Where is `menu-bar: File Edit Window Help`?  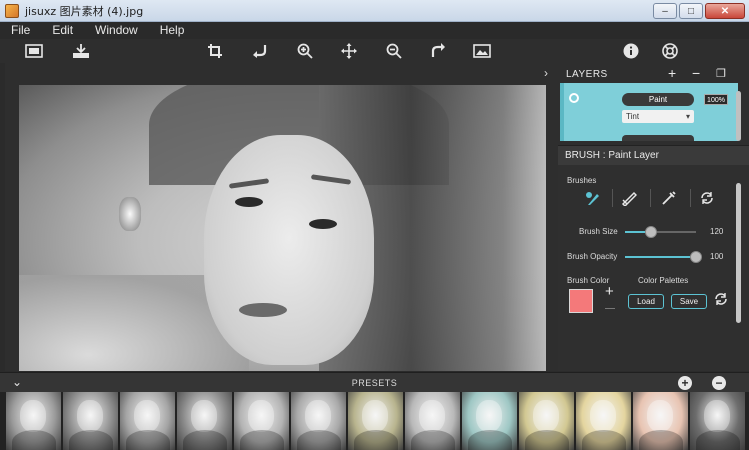 menu-bar: File Edit Window Help is located at coordinates (374, 30).